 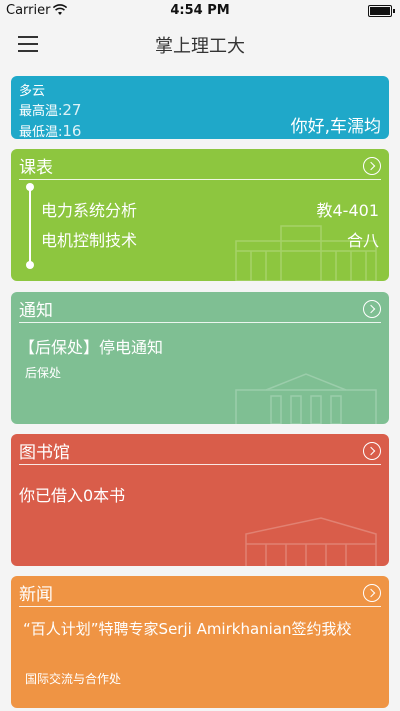 I want to click on notice-item-source: 后保处, so click(x=43, y=373).